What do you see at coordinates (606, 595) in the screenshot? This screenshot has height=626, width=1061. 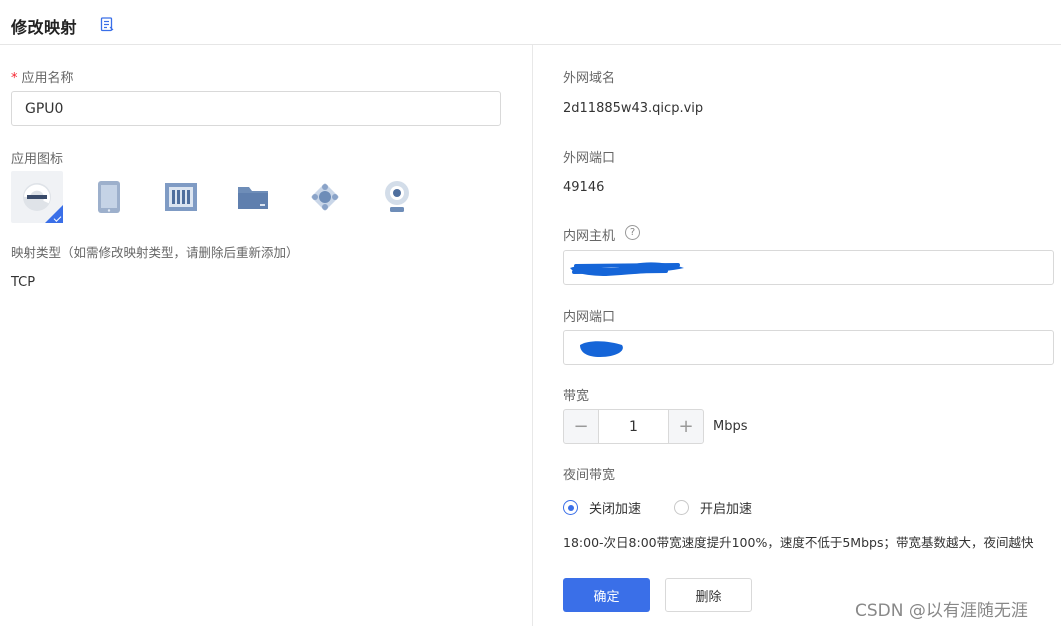 I see `confirm-button: 确定` at bounding box center [606, 595].